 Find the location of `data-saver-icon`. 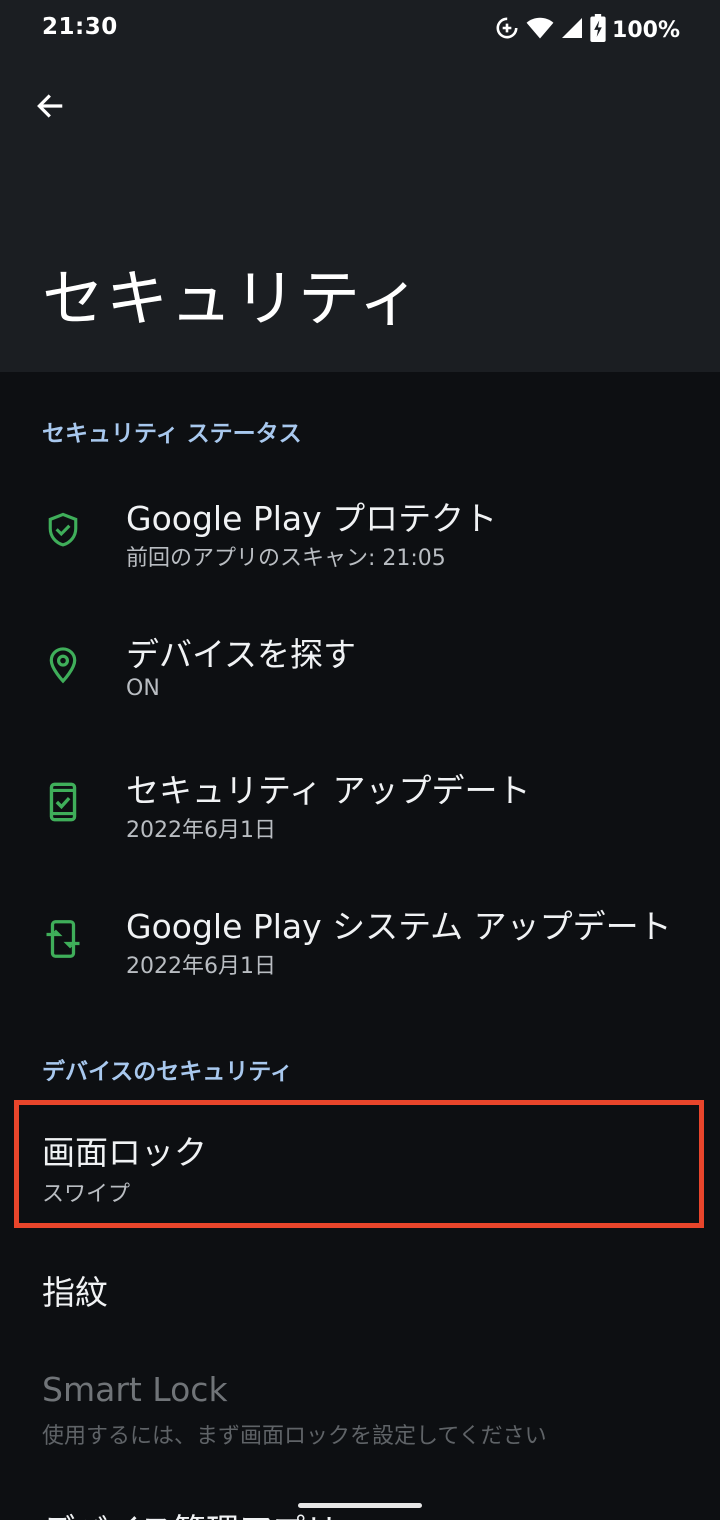

data-saver-icon is located at coordinates (507, 30).